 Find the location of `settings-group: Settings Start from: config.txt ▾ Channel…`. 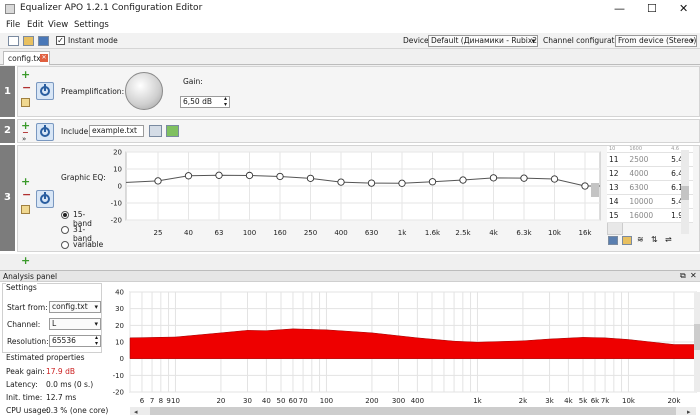

settings-group: Settings Start from: config.txt ▾ Channel… is located at coordinates (52, 318).